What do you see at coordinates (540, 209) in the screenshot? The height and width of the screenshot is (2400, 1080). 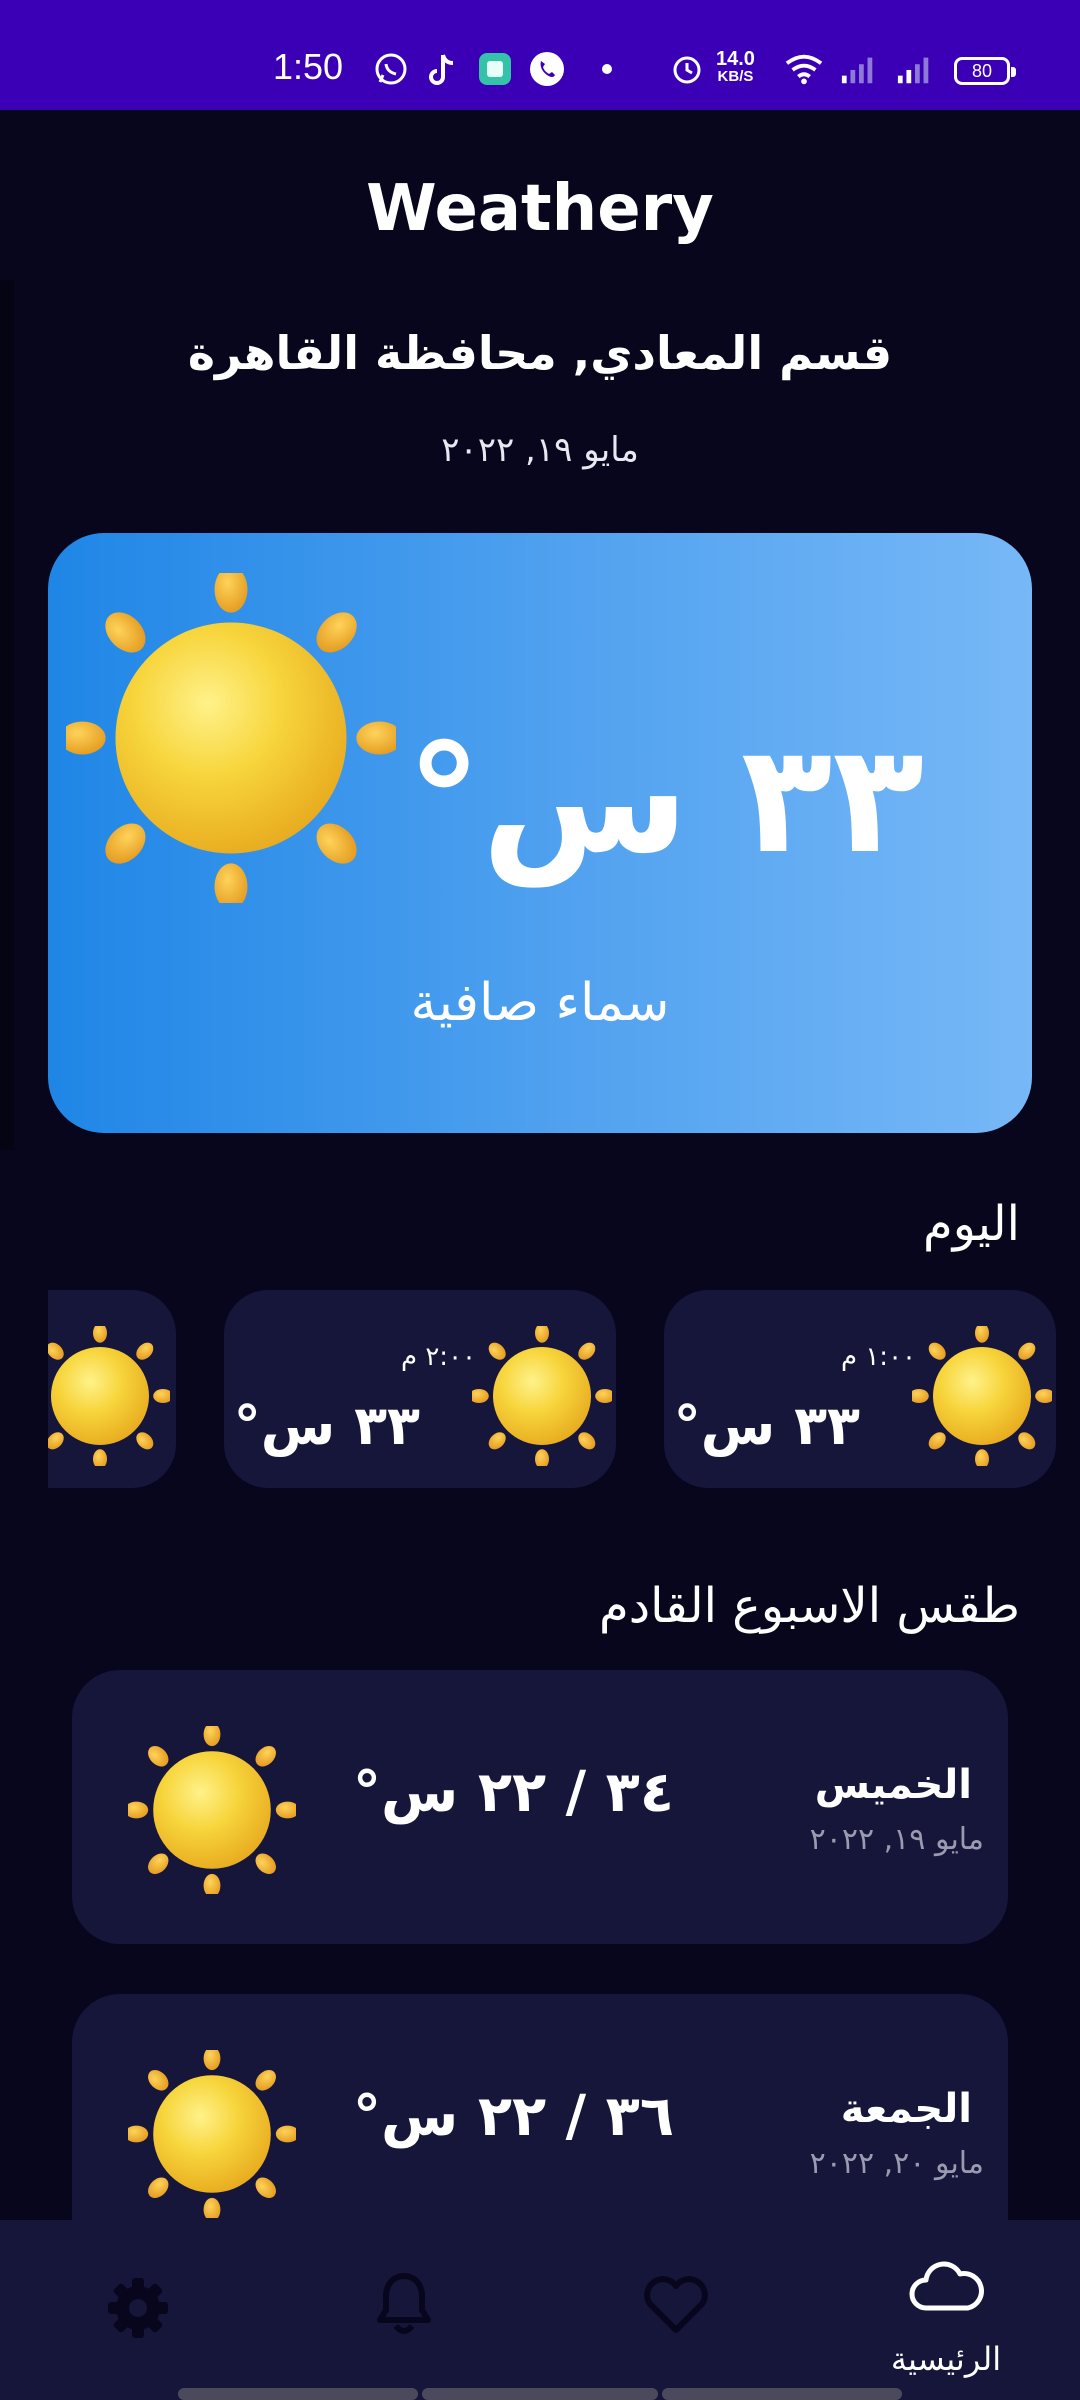 I see `app-title: Weathery` at bounding box center [540, 209].